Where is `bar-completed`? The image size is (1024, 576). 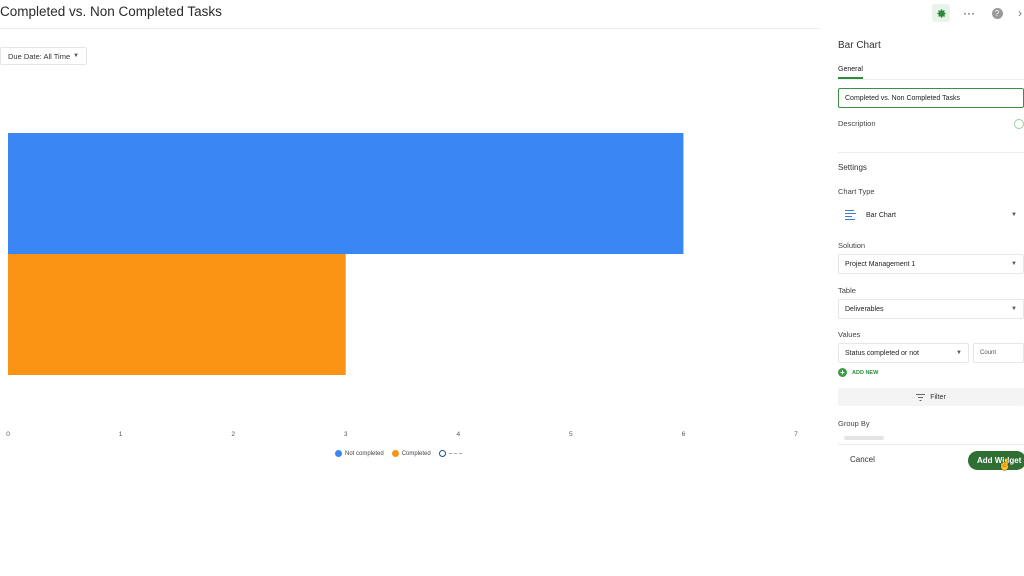
bar-completed is located at coordinates (177, 314).